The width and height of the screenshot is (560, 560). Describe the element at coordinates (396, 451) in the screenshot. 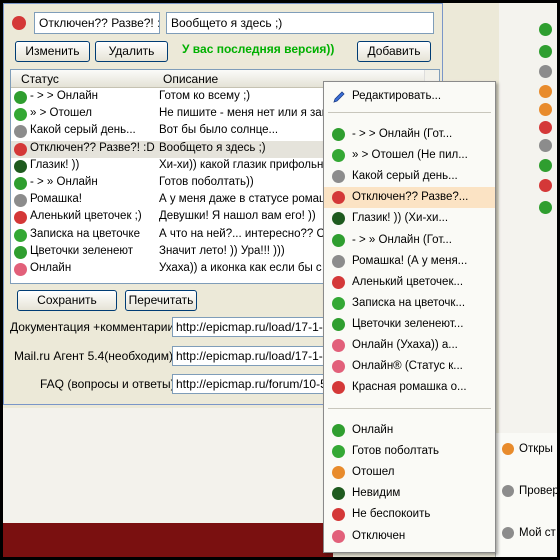

I see `menu-item-label: Готов поболтать` at that location.